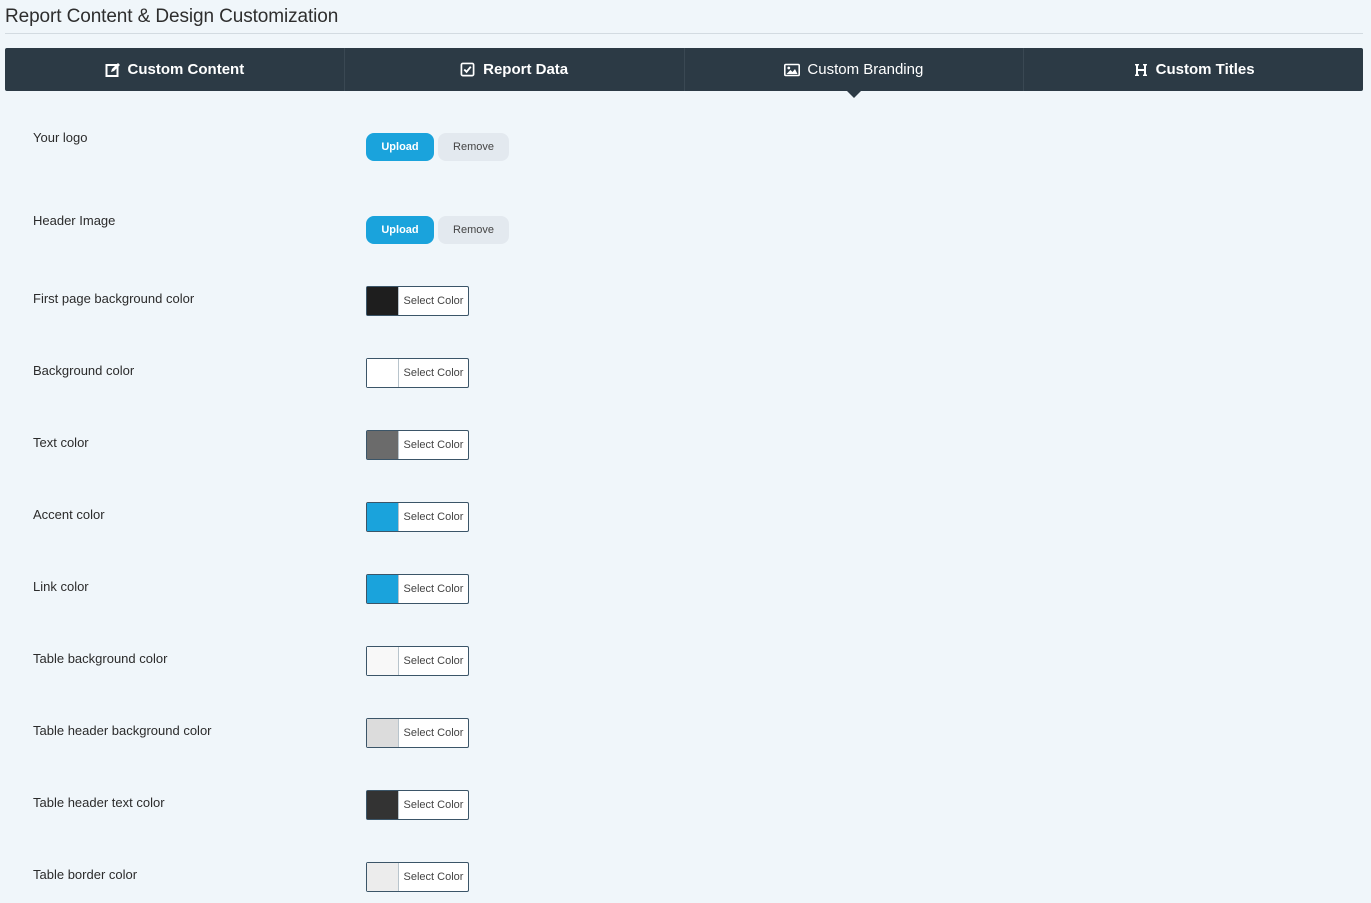 Image resolution: width=1371 pixels, height=903 pixels. I want to click on field-label-first-page-bg: First page background color, so click(114, 298).